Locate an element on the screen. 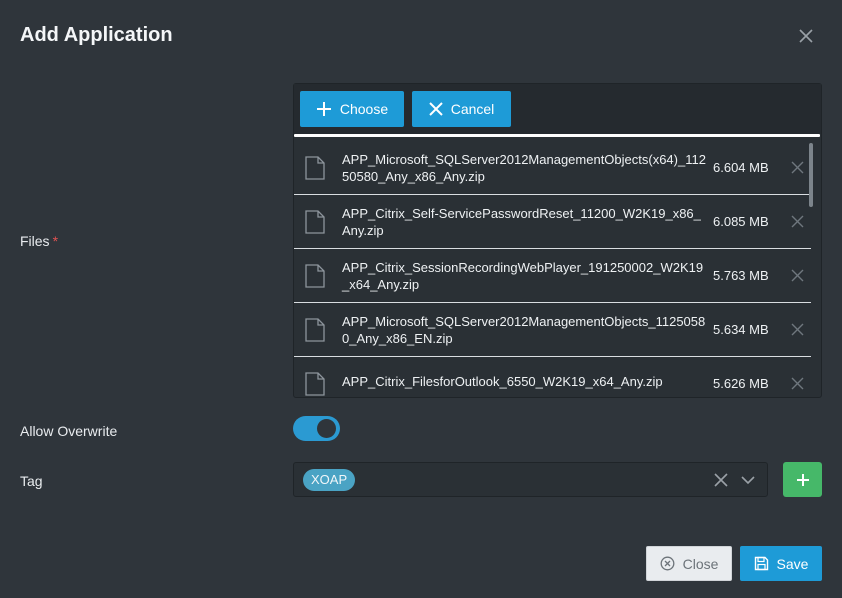 The width and height of the screenshot is (842, 598). circle-close-icon is located at coordinates (667, 563).